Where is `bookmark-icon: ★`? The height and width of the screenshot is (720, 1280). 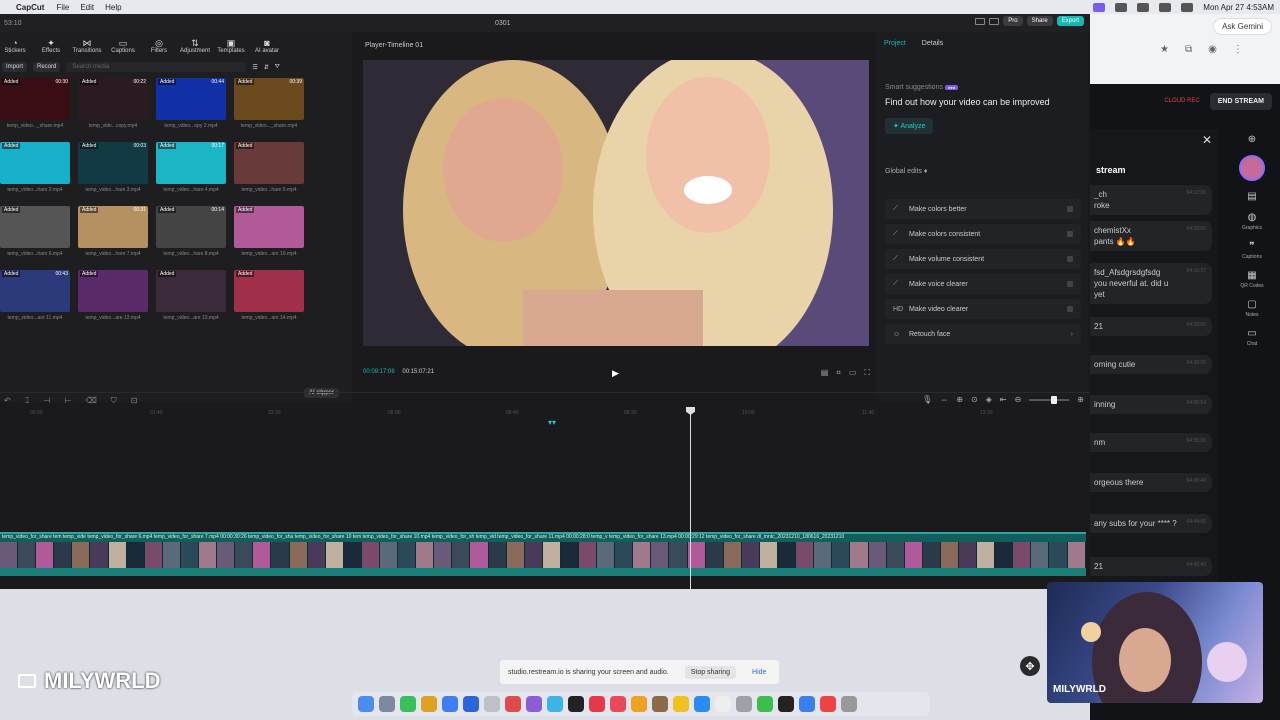 bookmark-icon: ★ is located at coordinates (1164, 49).